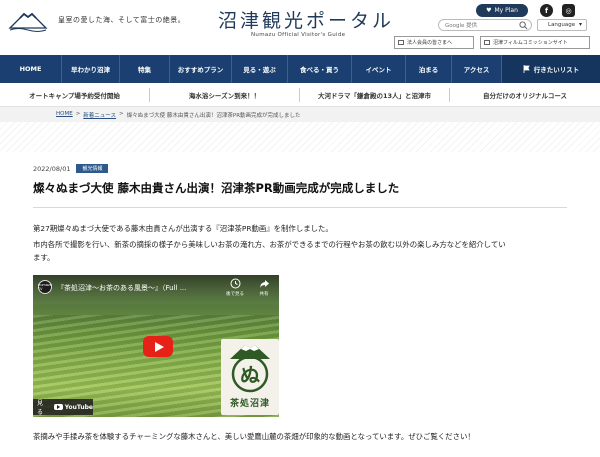 This screenshot has height=457, width=600. What do you see at coordinates (91, 69) in the screenshot?
I see `nav-item-overview: 早わかり沼津` at bounding box center [91, 69].